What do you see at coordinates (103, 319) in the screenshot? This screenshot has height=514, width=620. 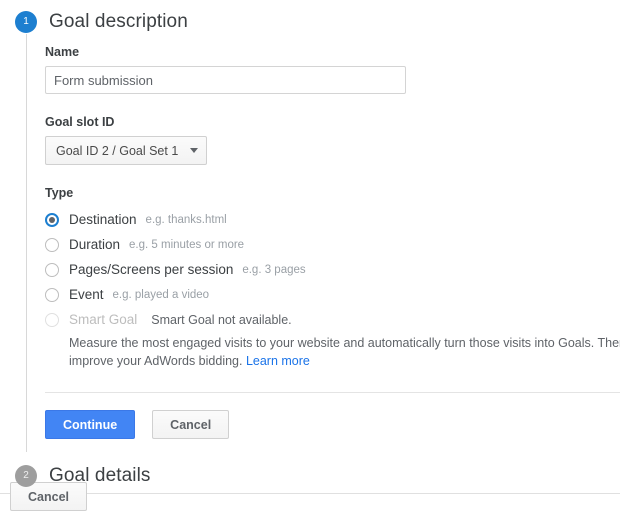 I see `radio-smart-goal-label: Smart Goal` at bounding box center [103, 319].